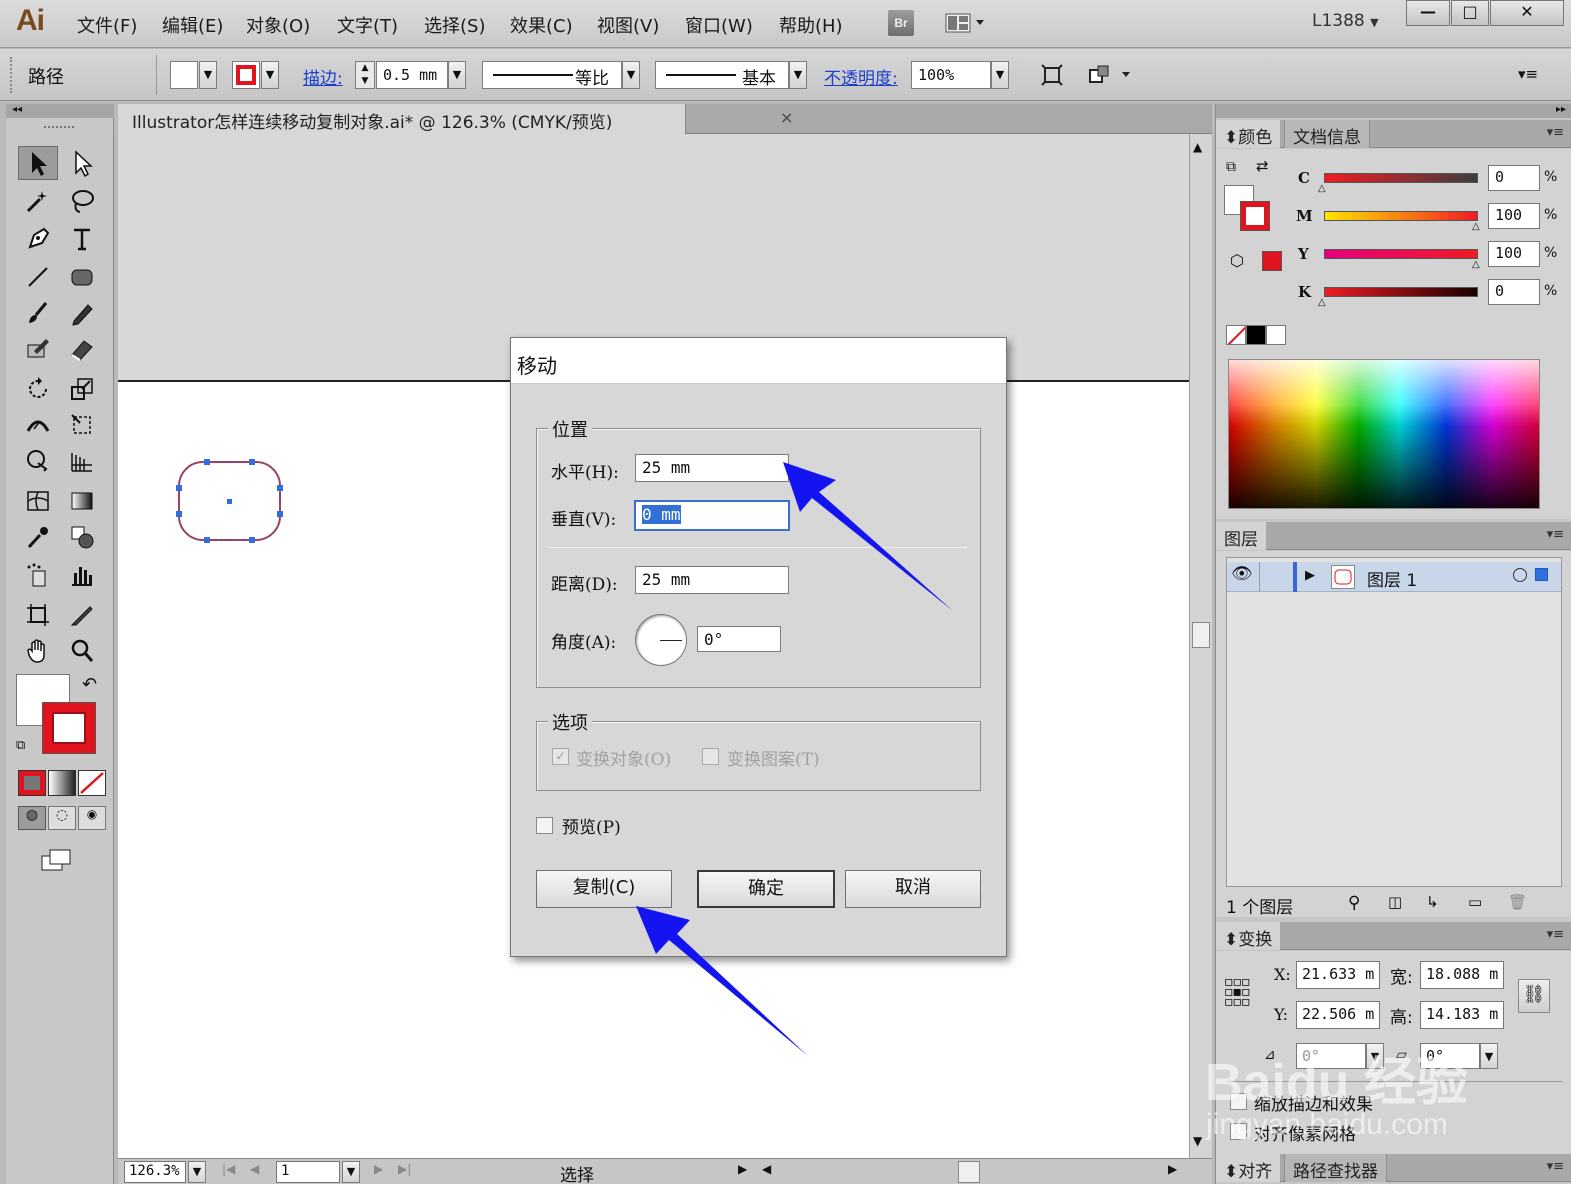 The width and height of the screenshot is (1571, 1184). I want to click on stroke-dropdown: ▼, so click(270, 75).